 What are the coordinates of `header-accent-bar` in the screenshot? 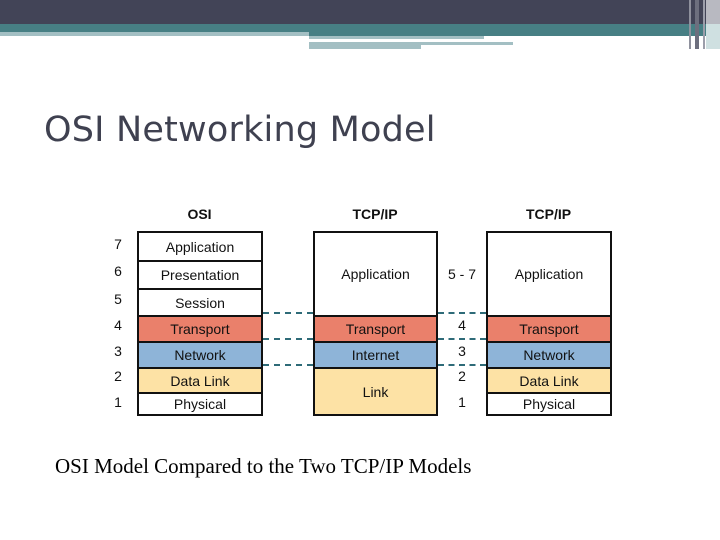 It's located at (360, 28).